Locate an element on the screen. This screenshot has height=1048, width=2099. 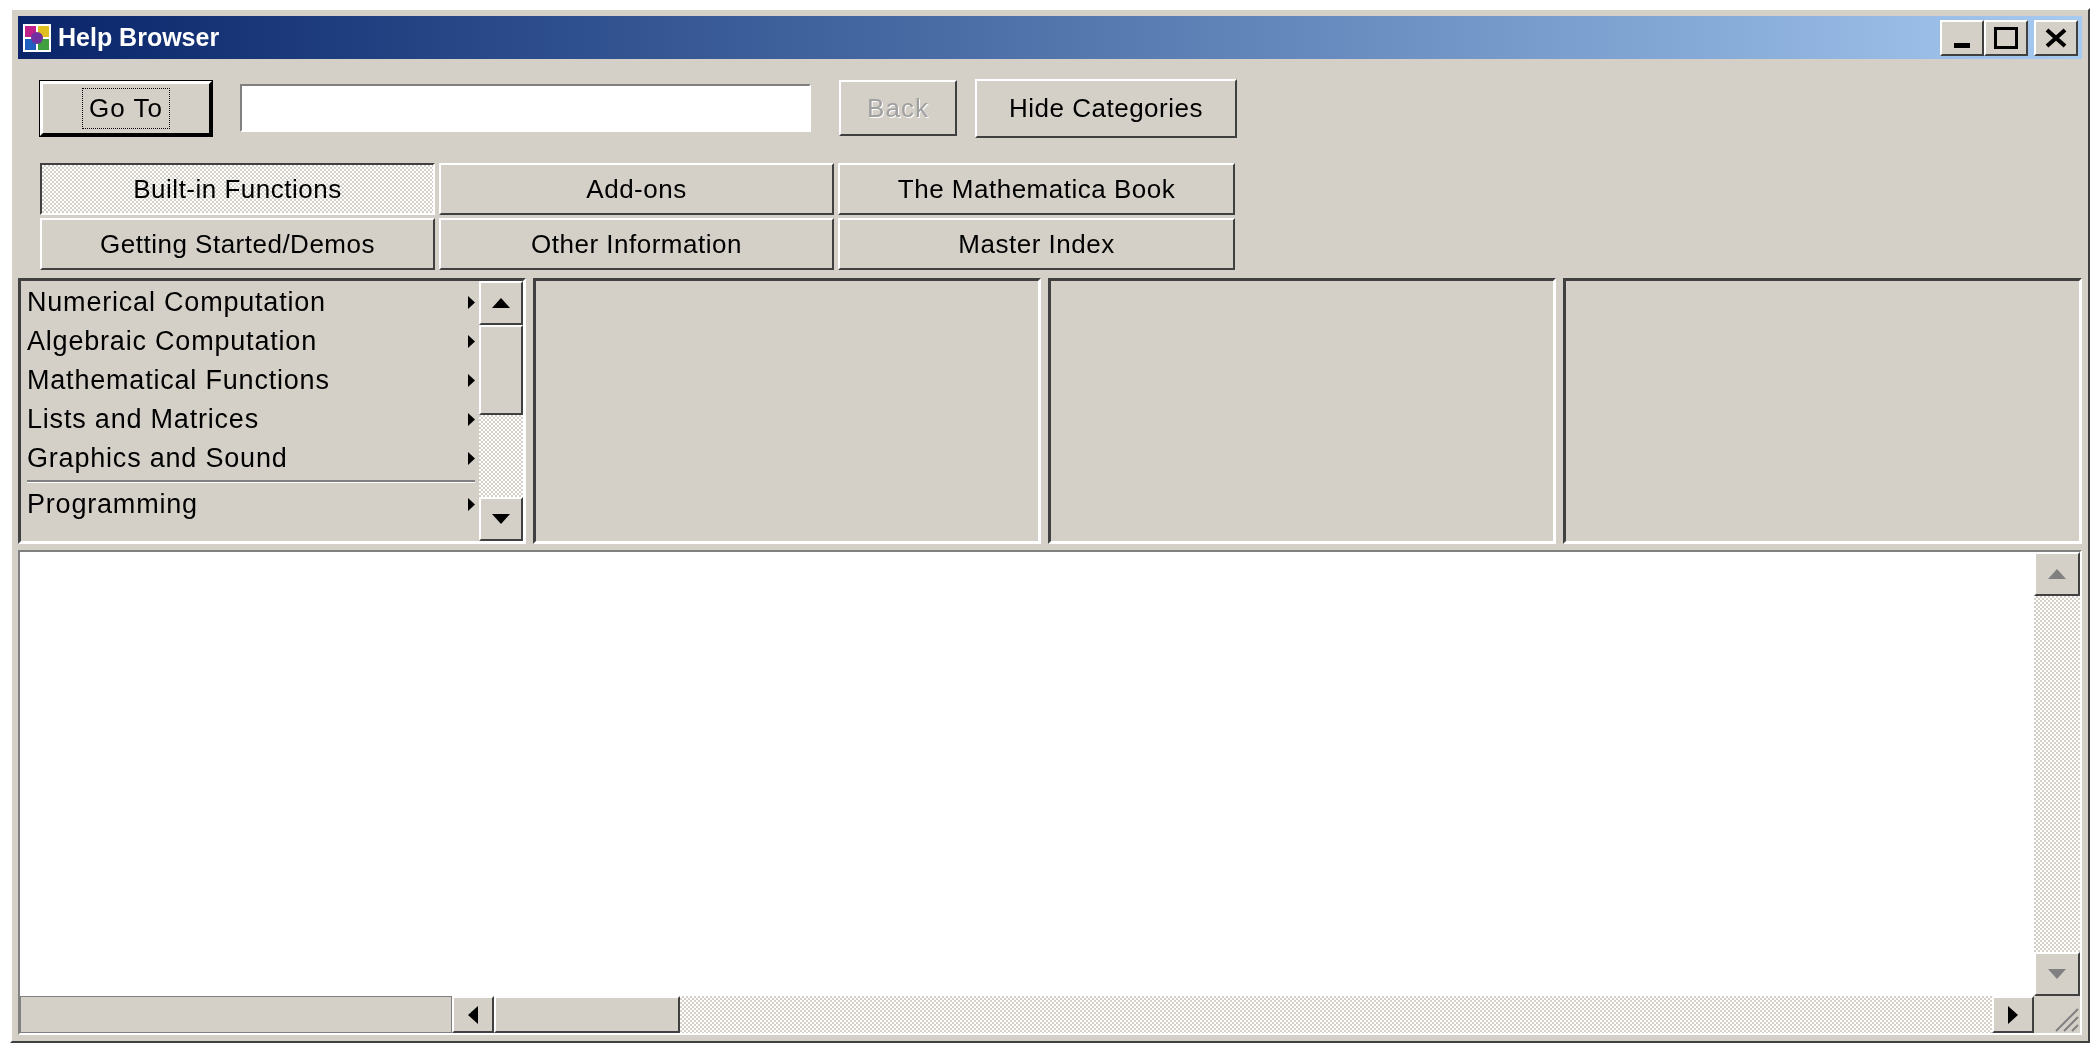
category-tab: Master Index is located at coordinates (1036, 244).